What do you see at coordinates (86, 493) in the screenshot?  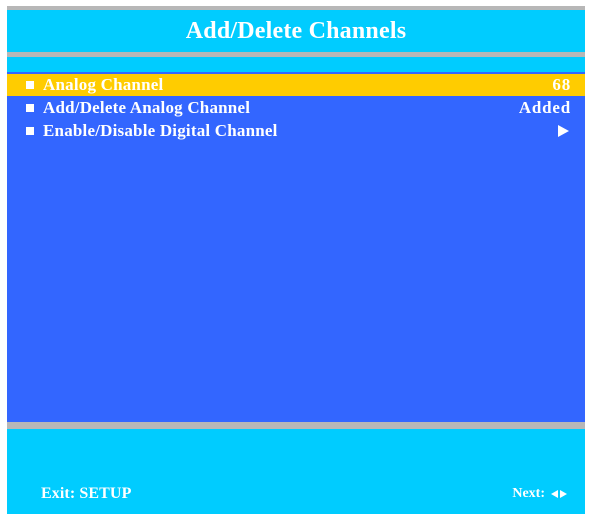 I see `exit-hint: Exit: SETUP` at bounding box center [86, 493].